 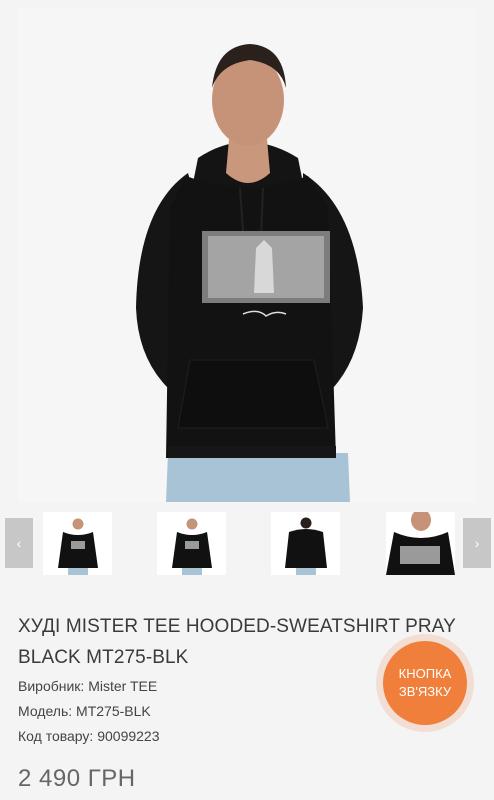 What do you see at coordinates (425, 691) in the screenshot?
I see `contact-button-line2: ЗВ'ЯЗКУ` at bounding box center [425, 691].